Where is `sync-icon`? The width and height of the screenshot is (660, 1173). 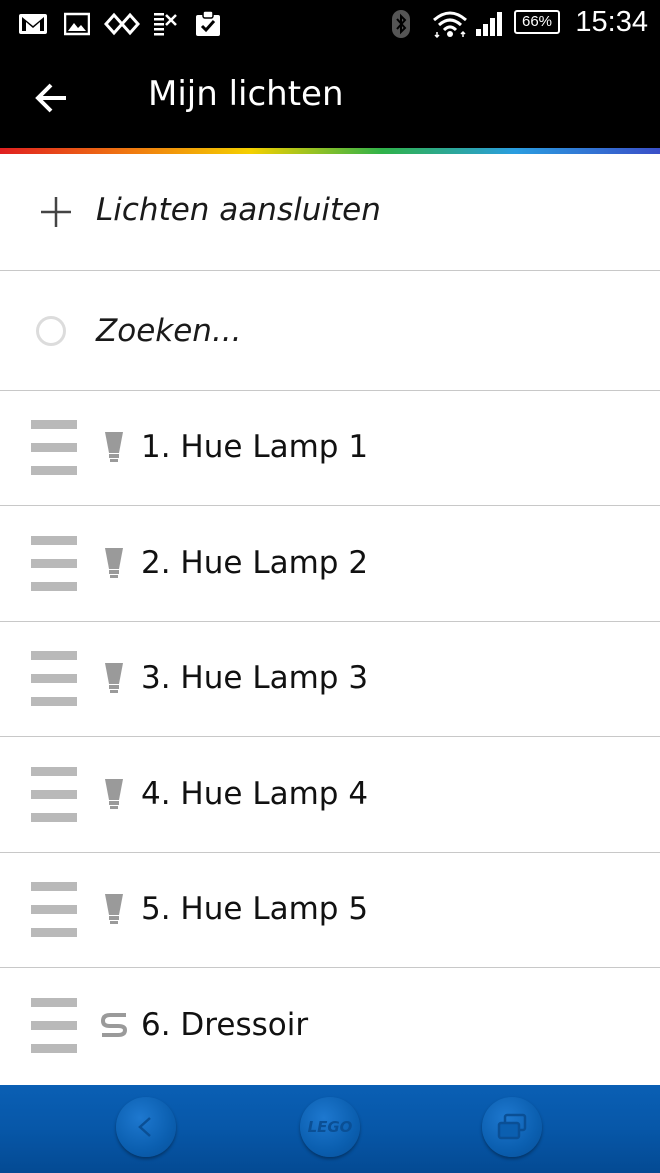 sync-icon is located at coordinates (122, 24).